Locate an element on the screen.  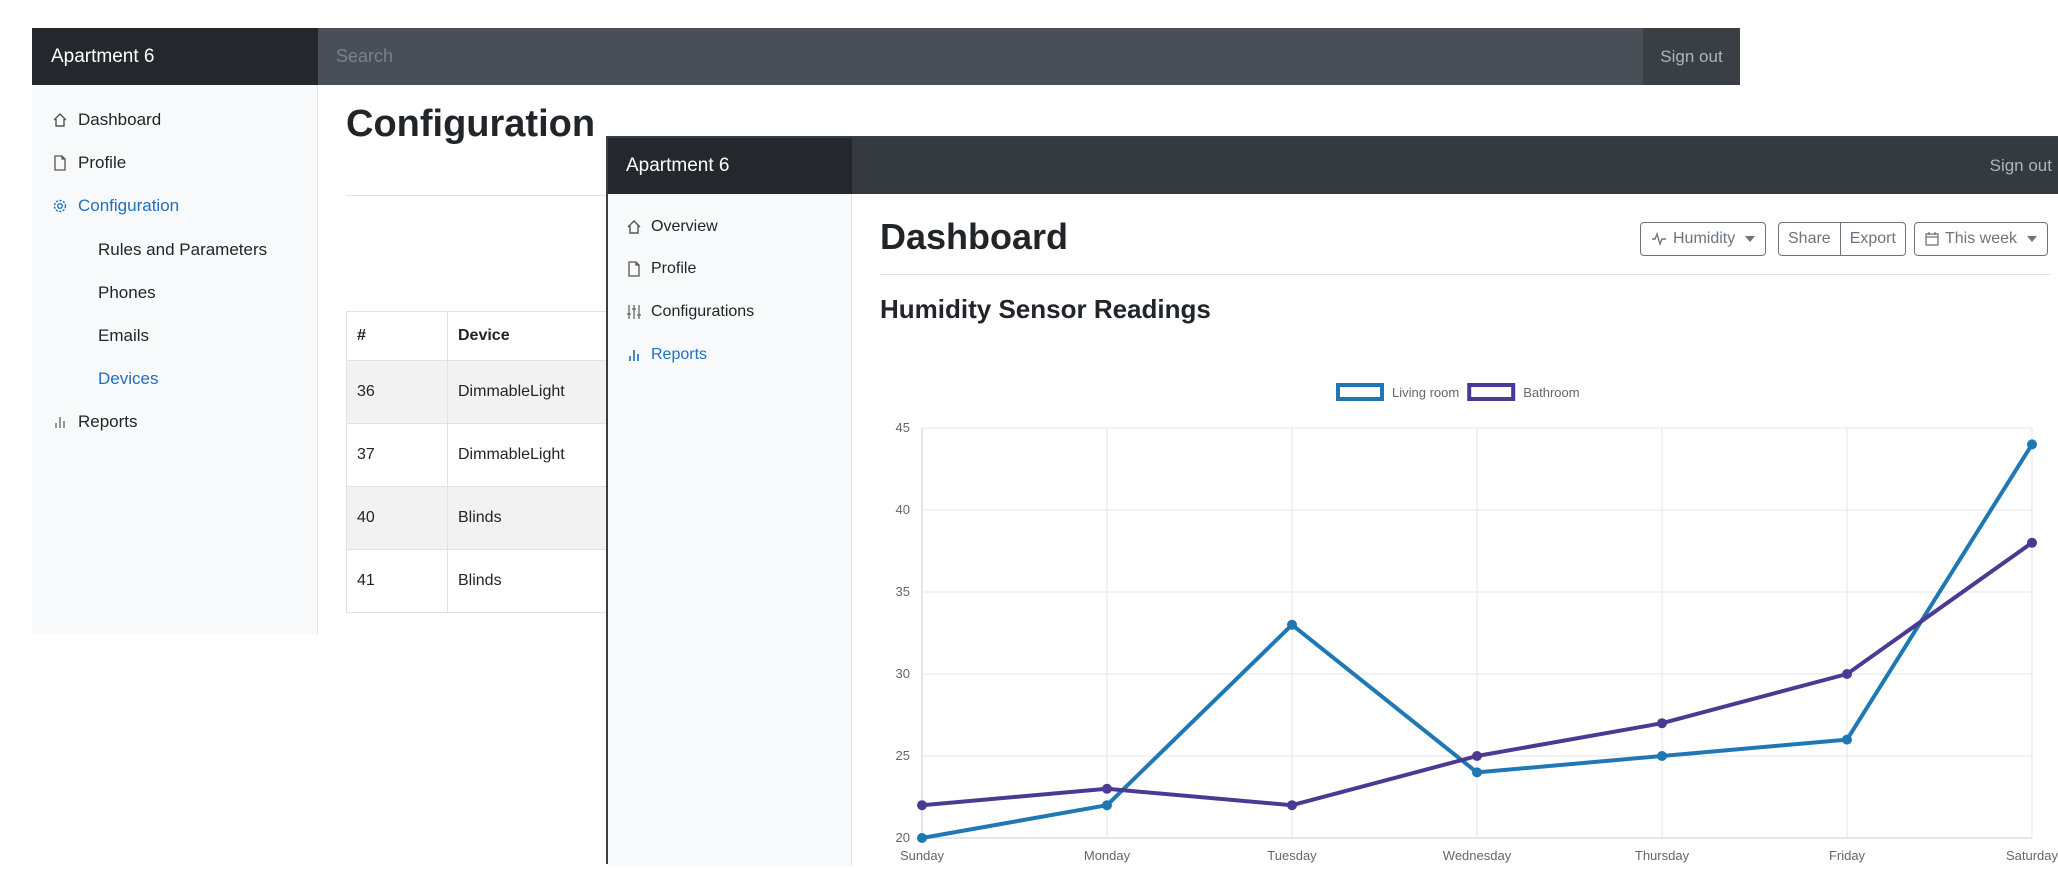
top-navbar: Apartment 6 Sign out is located at coordinates (1333, 166).